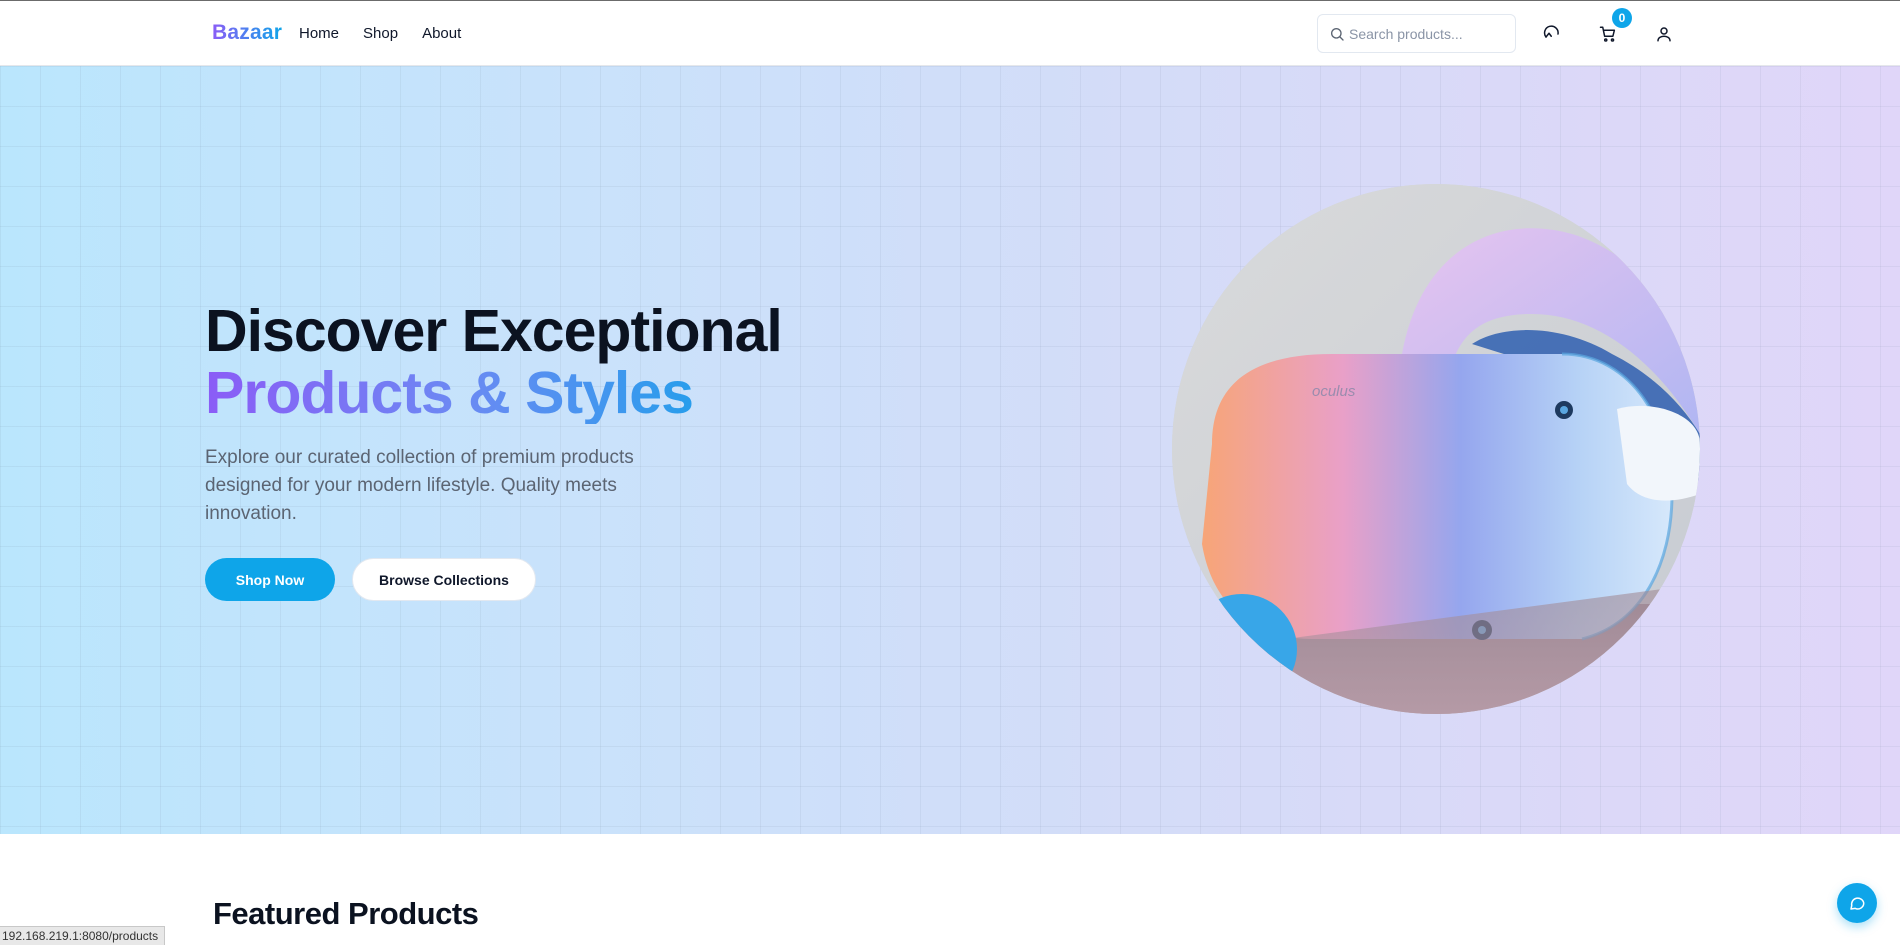 The width and height of the screenshot is (1900, 945). What do you see at coordinates (1429, 33) in the screenshot?
I see `search-input` at bounding box center [1429, 33].